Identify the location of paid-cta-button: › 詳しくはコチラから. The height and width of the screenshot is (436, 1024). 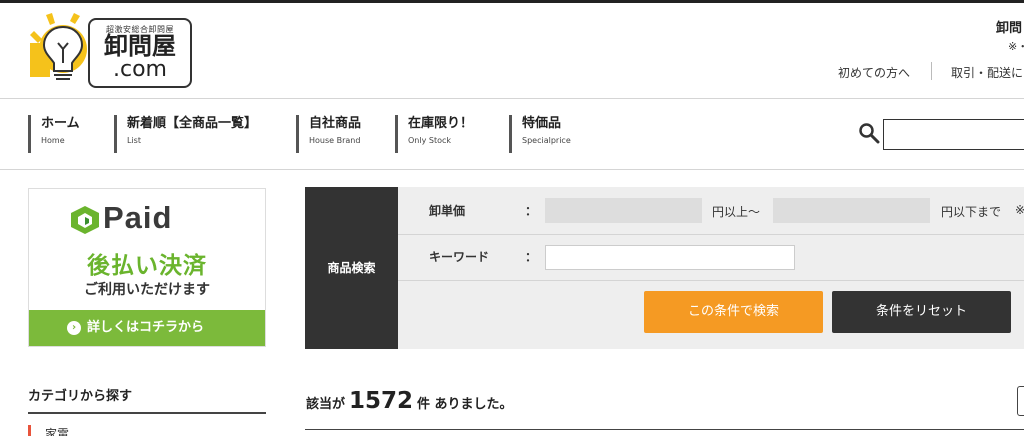
(147, 328).